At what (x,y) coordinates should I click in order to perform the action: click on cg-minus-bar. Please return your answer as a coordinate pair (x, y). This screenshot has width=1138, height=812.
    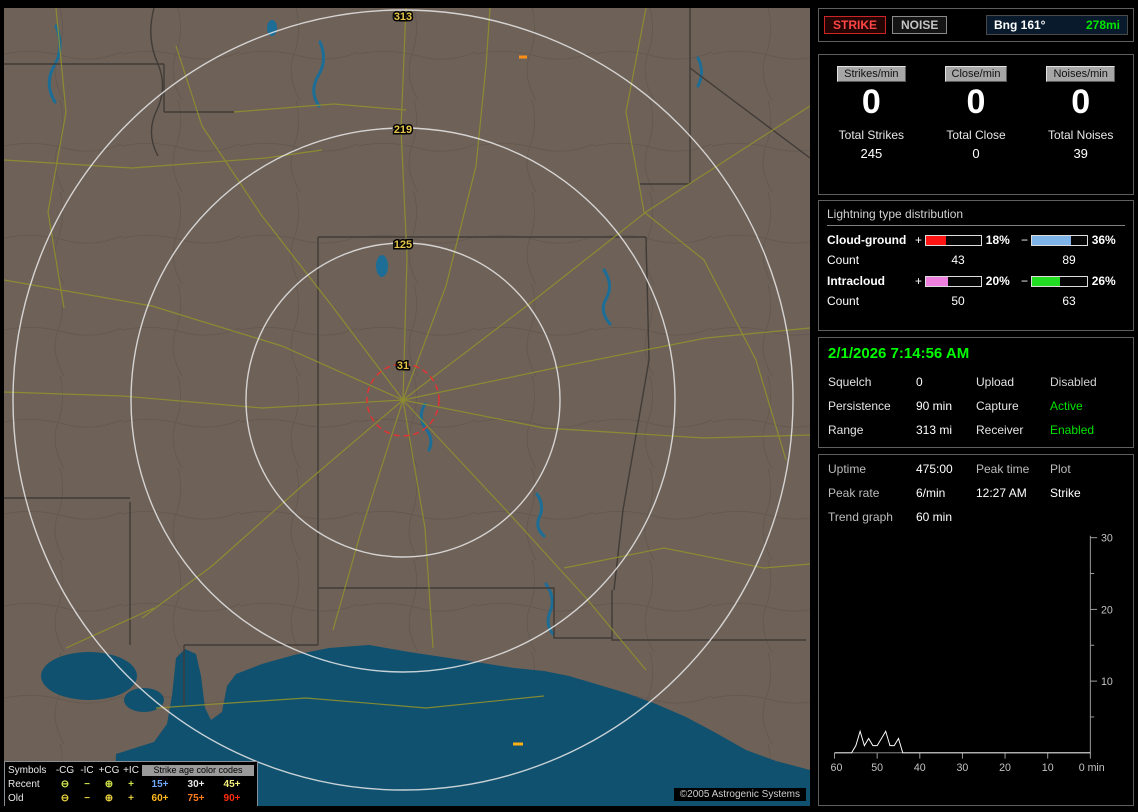
    Looking at the image, I should click on (1059, 240).